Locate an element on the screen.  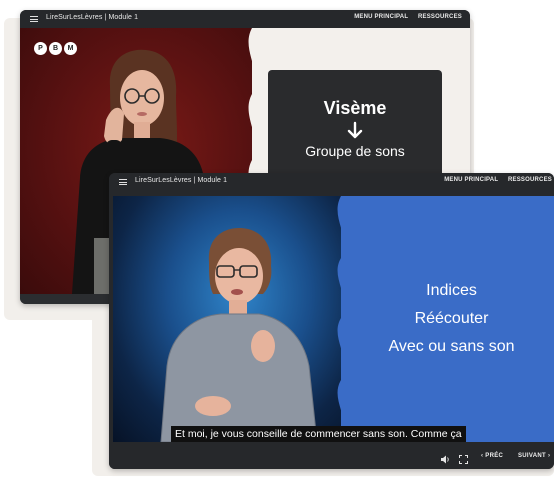
arrow-down-icon is located at coordinates (355, 131).